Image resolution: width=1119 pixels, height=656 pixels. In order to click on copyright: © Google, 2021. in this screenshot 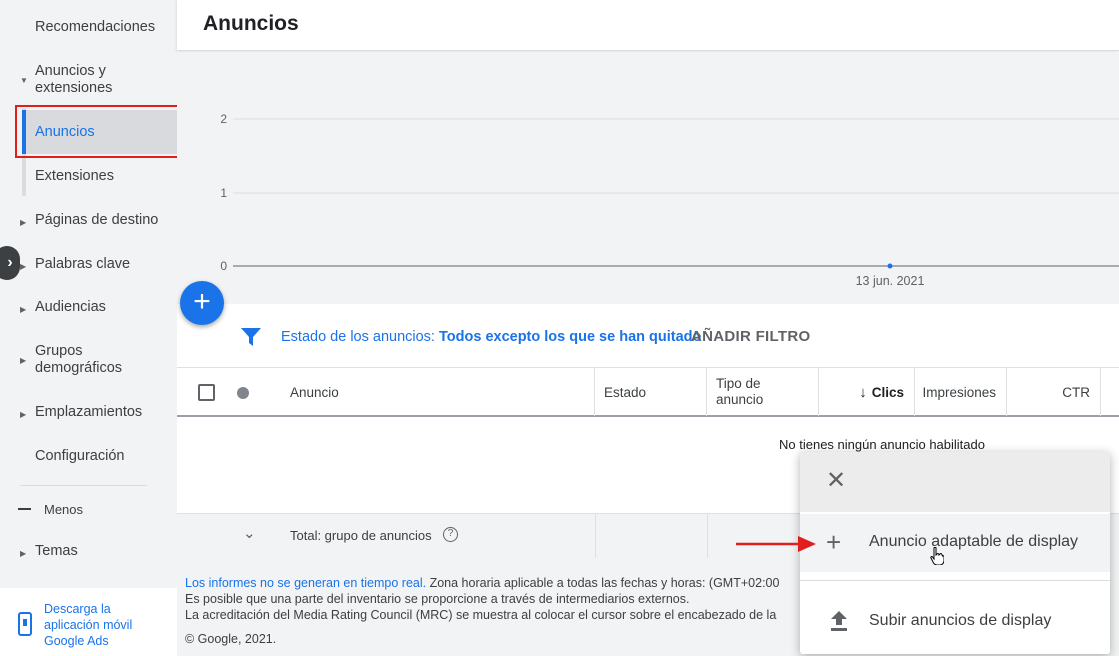, I will do `click(231, 639)`.